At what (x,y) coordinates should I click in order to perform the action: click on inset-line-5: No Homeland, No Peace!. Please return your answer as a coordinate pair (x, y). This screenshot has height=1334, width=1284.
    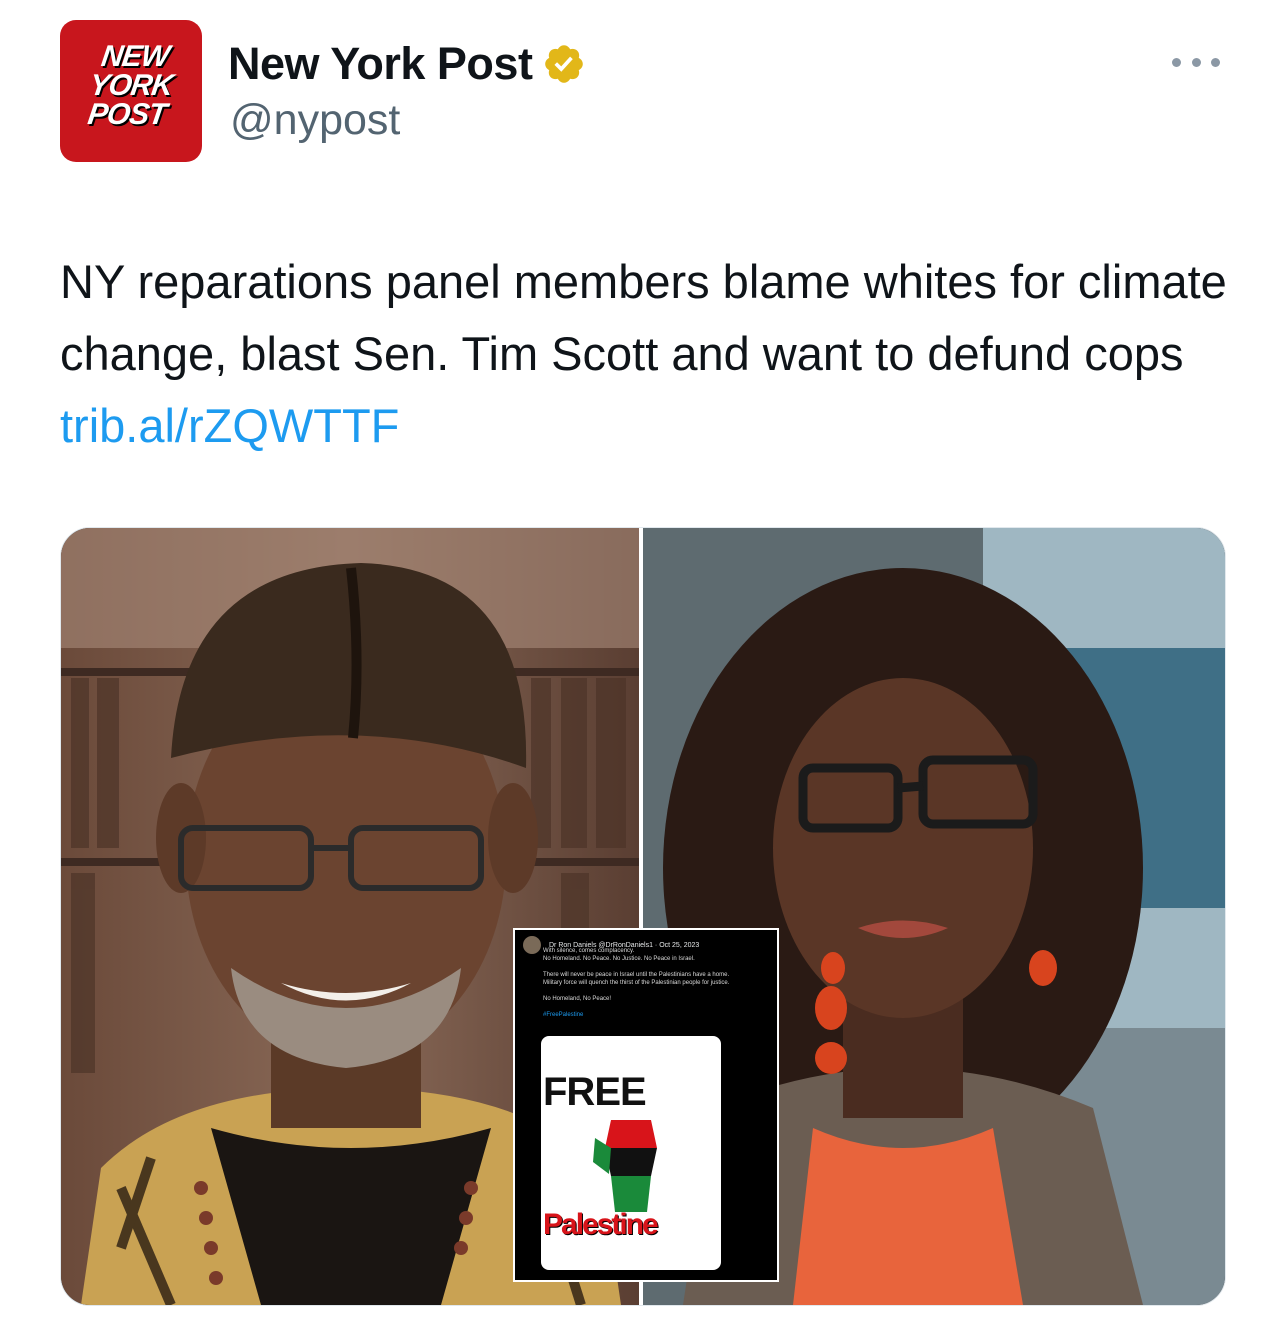
    Looking at the image, I should click on (577, 999).